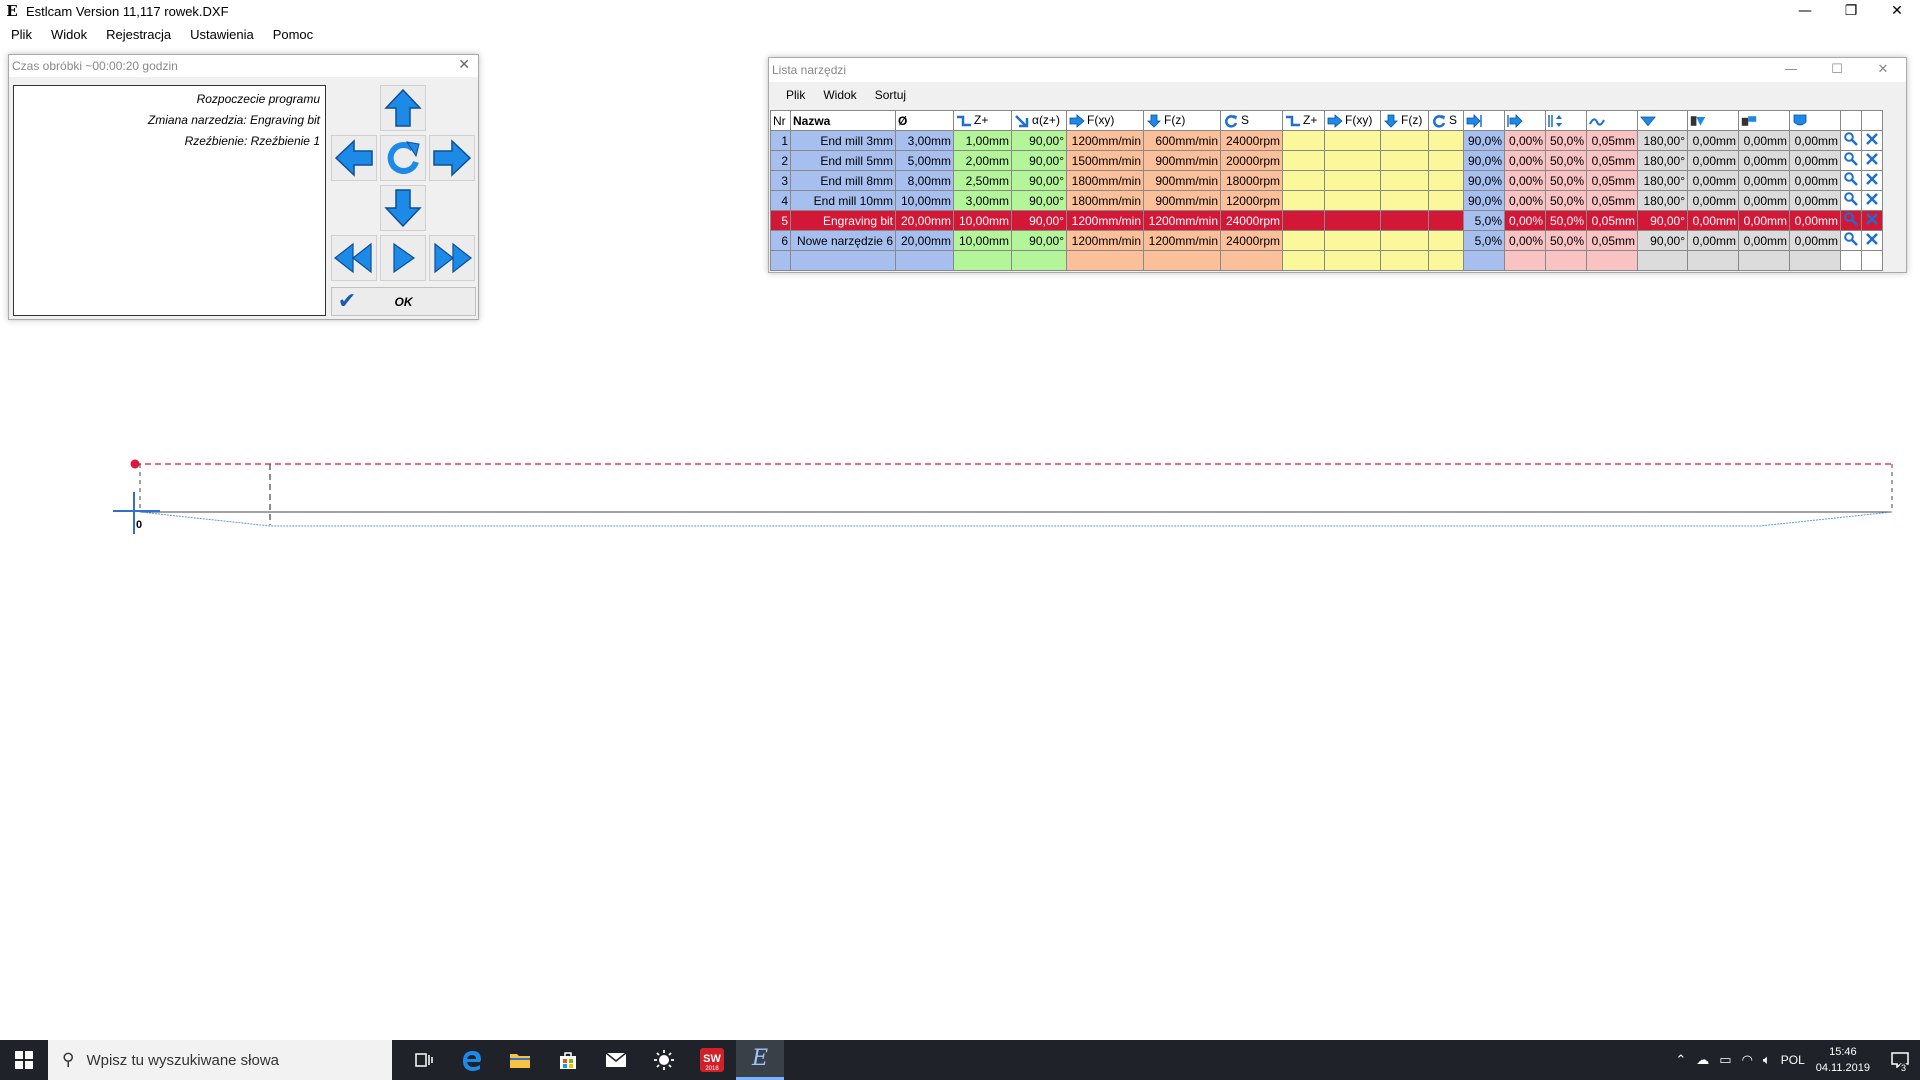 This screenshot has height=1080, width=1920. Describe the element at coordinates (403, 108) in the screenshot. I see `jog-up-button` at that location.